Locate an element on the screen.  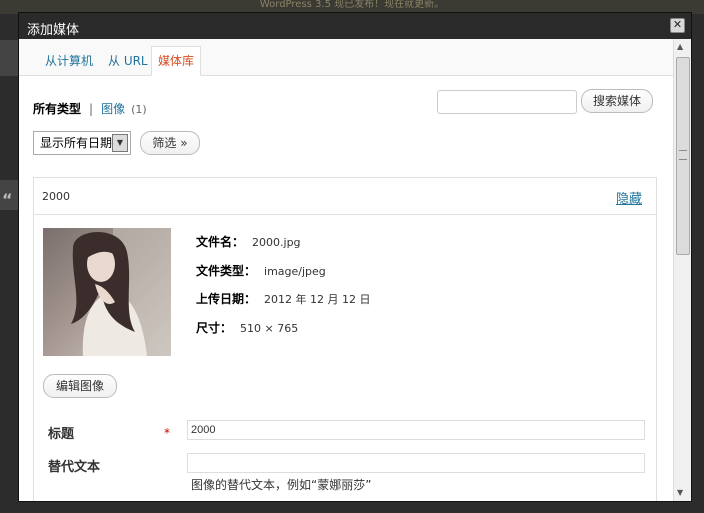
file-type-value: image/jpeg is located at coordinates (295, 271).